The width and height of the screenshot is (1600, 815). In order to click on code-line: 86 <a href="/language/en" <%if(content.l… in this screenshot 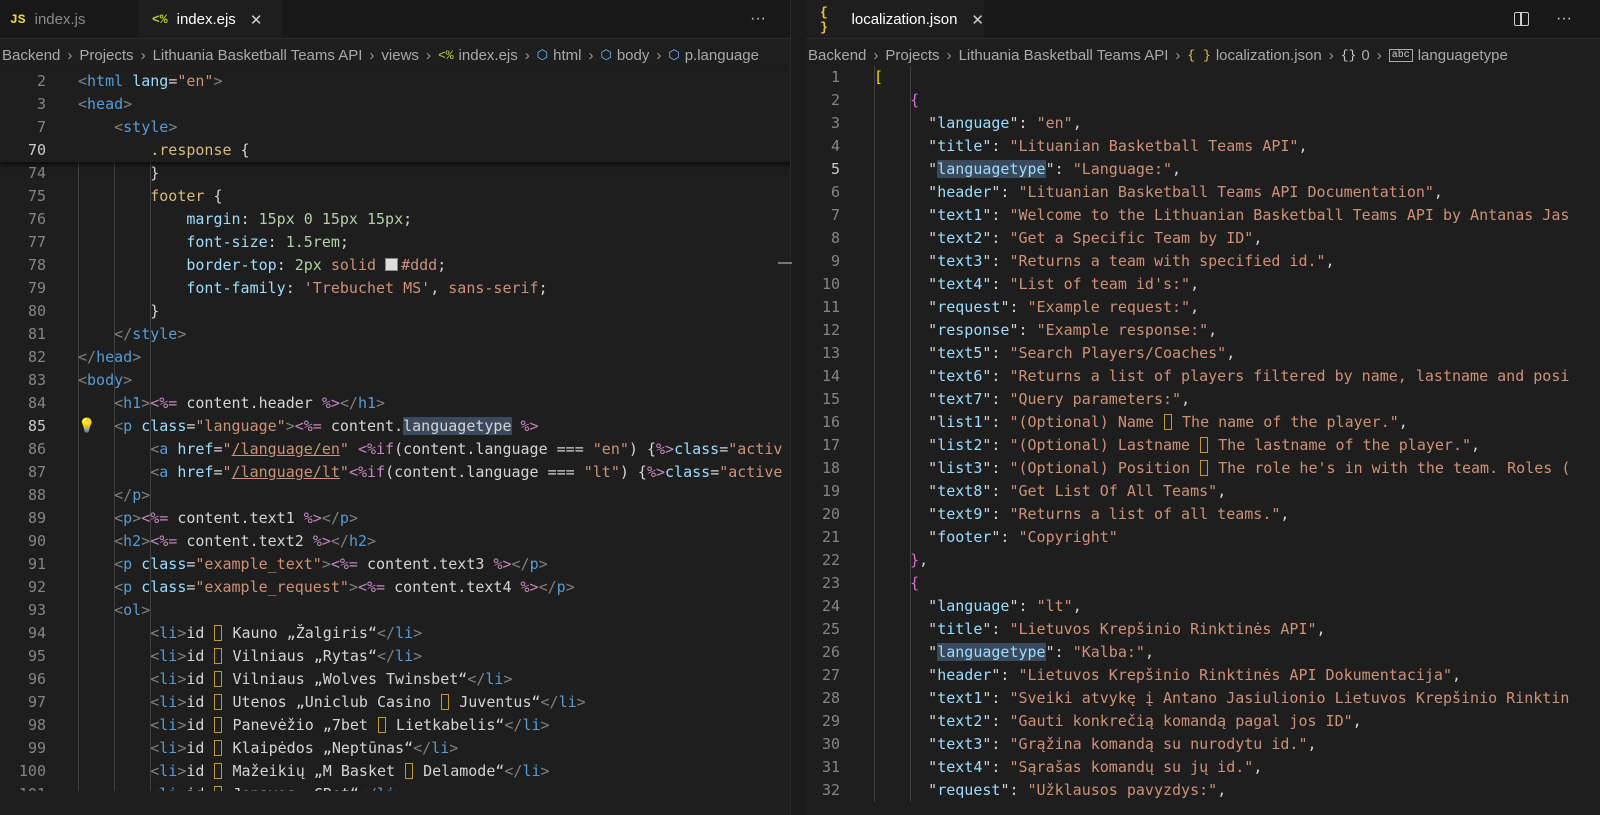, I will do `click(395, 449)`.